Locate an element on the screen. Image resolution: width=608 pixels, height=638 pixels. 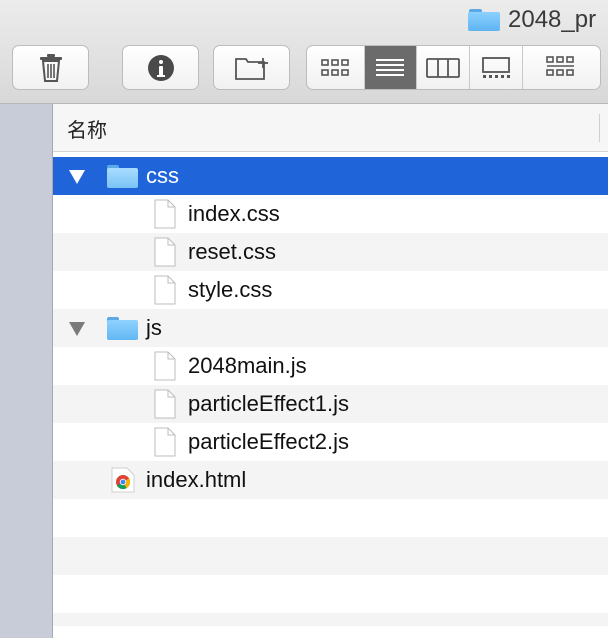
gallery-view-icon is located at coordinates (495, 67).